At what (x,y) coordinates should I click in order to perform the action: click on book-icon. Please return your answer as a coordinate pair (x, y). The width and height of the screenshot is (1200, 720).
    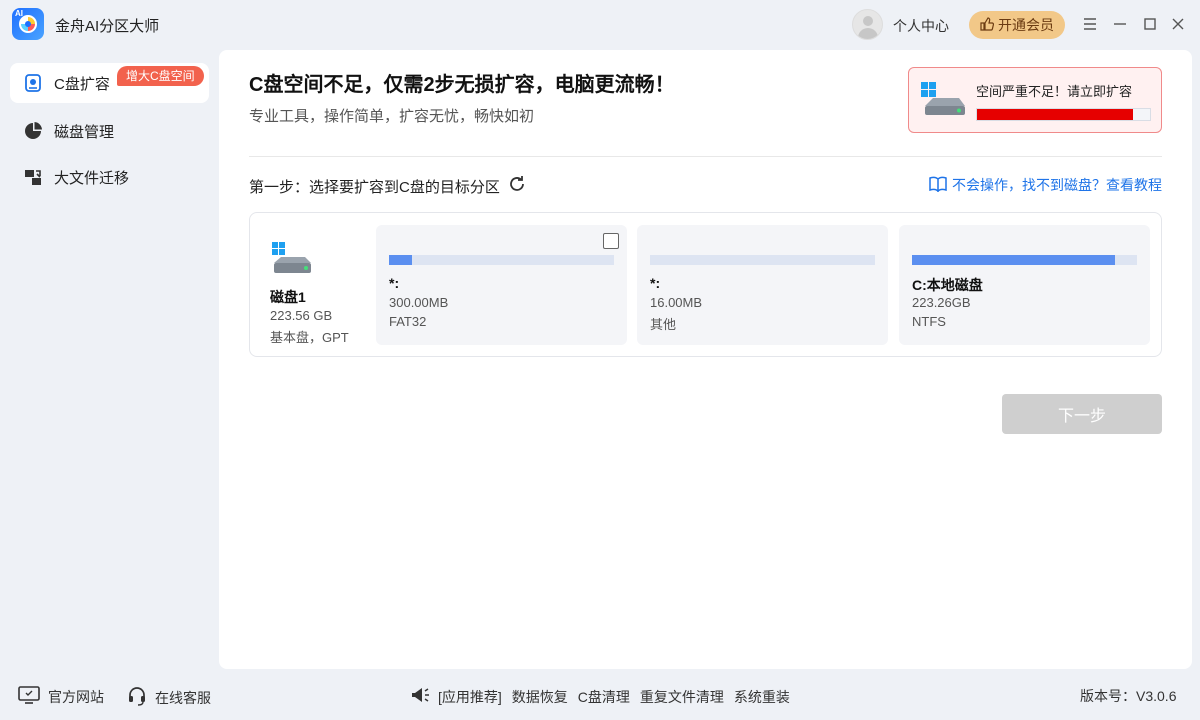
    Looking at the image, I should click on (938, 185).